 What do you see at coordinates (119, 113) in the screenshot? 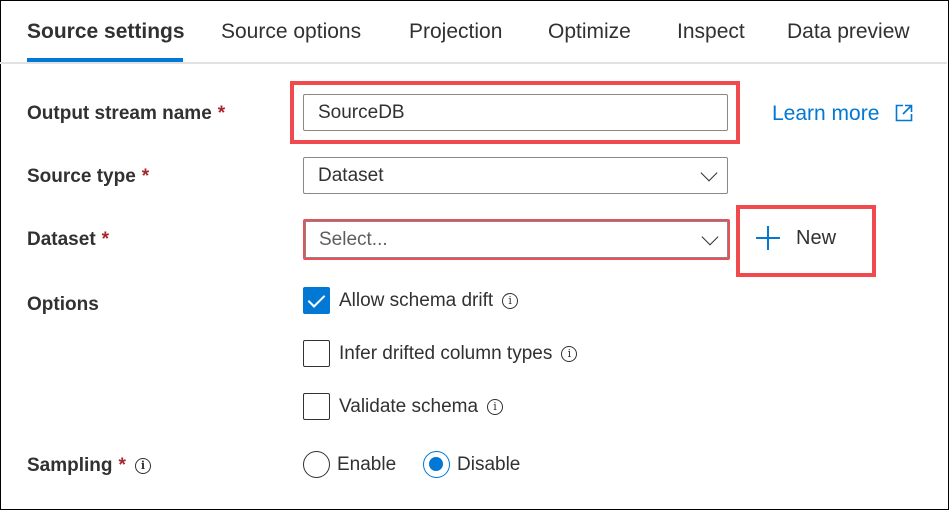
I see `output-stream-name-label-text: Output stream name` at bounding box center [119, 113].